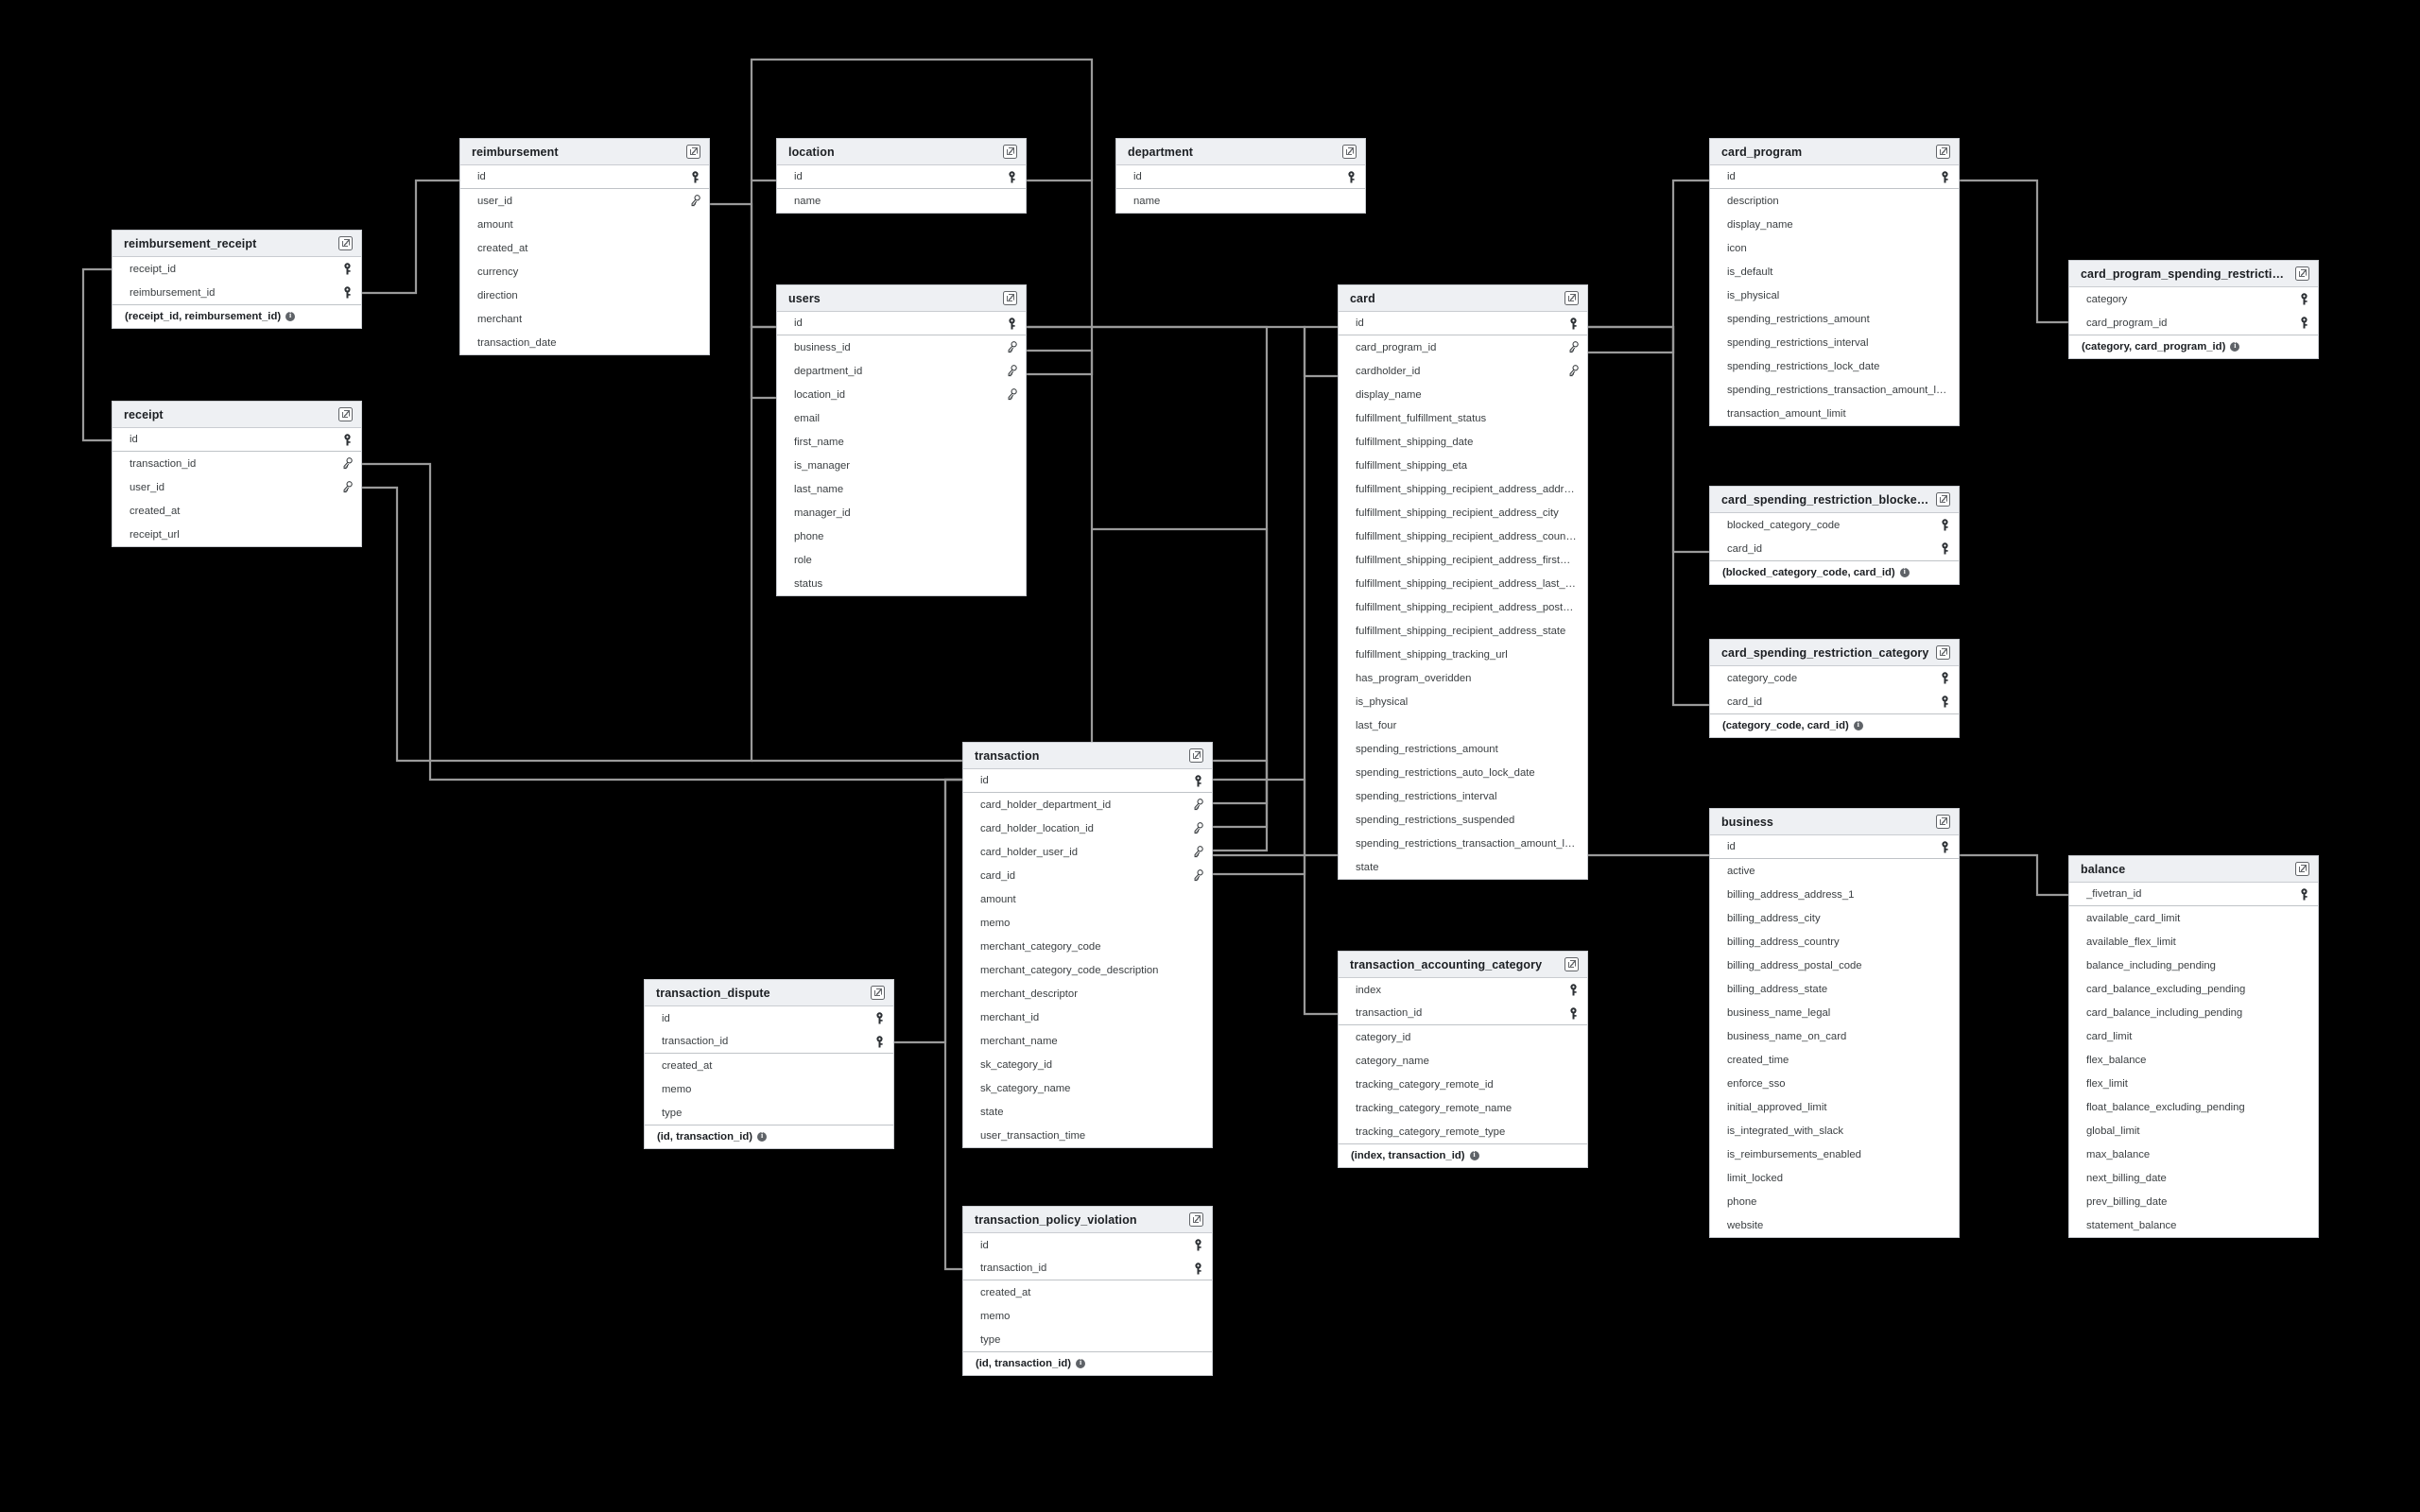 The width and height of the screenshot is (2420, 1512). Describe the element at coordinates (902, 347) in the screenshot. I see `entity-field-row: business_id` at that location.